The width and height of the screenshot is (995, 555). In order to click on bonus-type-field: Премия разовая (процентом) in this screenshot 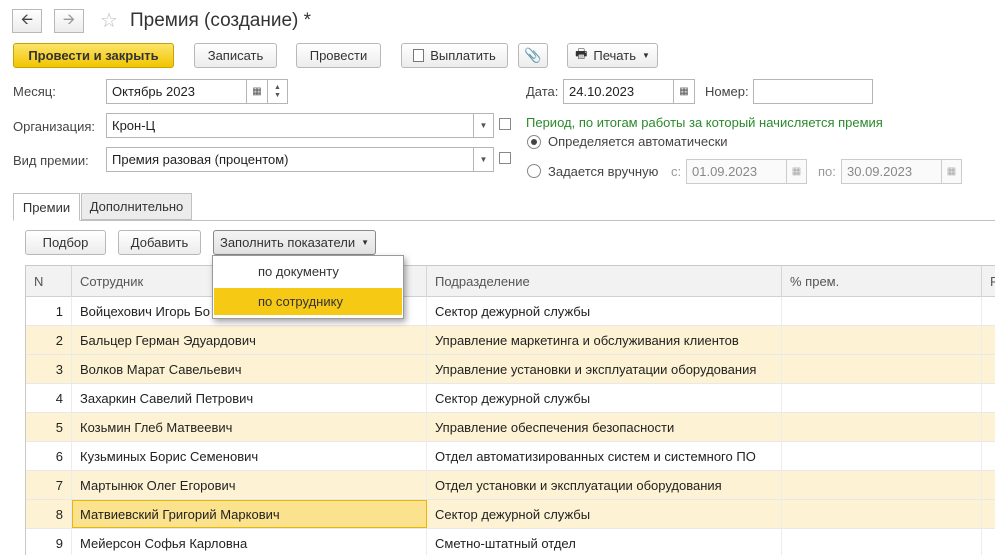, I will do `click(290, 159)`.